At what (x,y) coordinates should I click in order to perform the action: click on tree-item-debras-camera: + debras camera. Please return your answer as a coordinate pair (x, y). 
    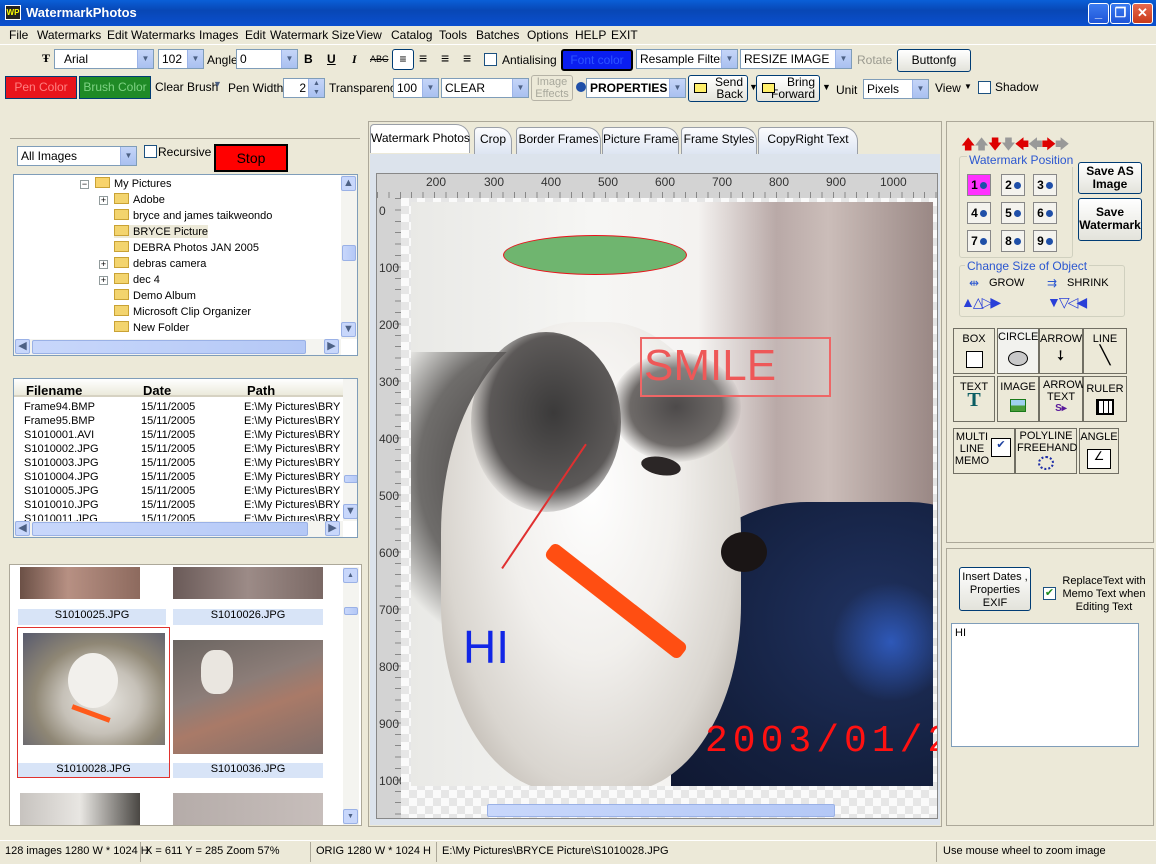
    Looking at the image, I should click on (152, 263).